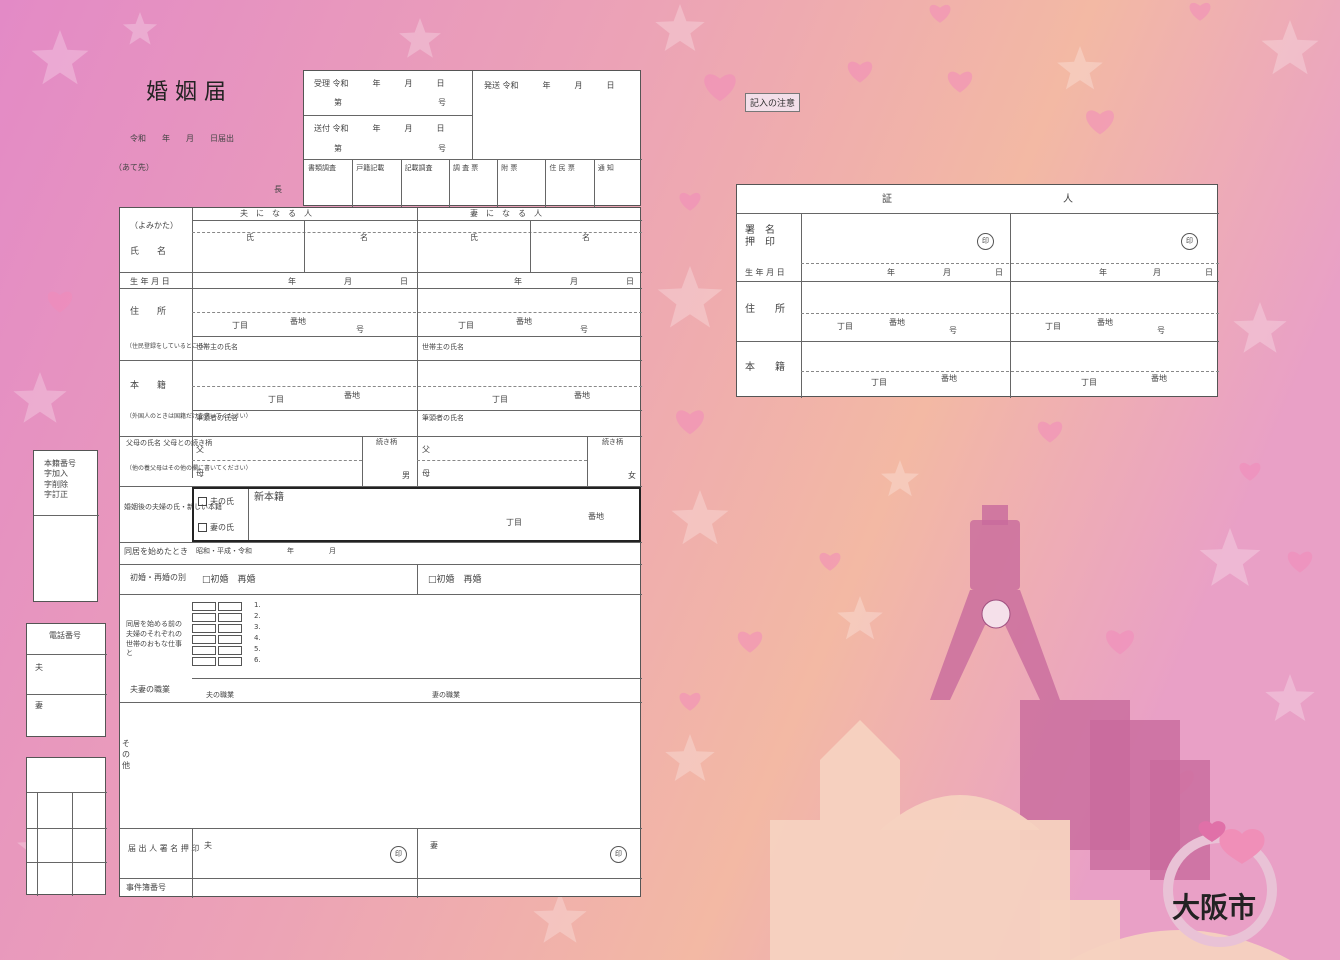  What do you see at coordinates (390, 102) in the screenshot?
I see `received-no: 第 号` at bounding box center [390, 102].